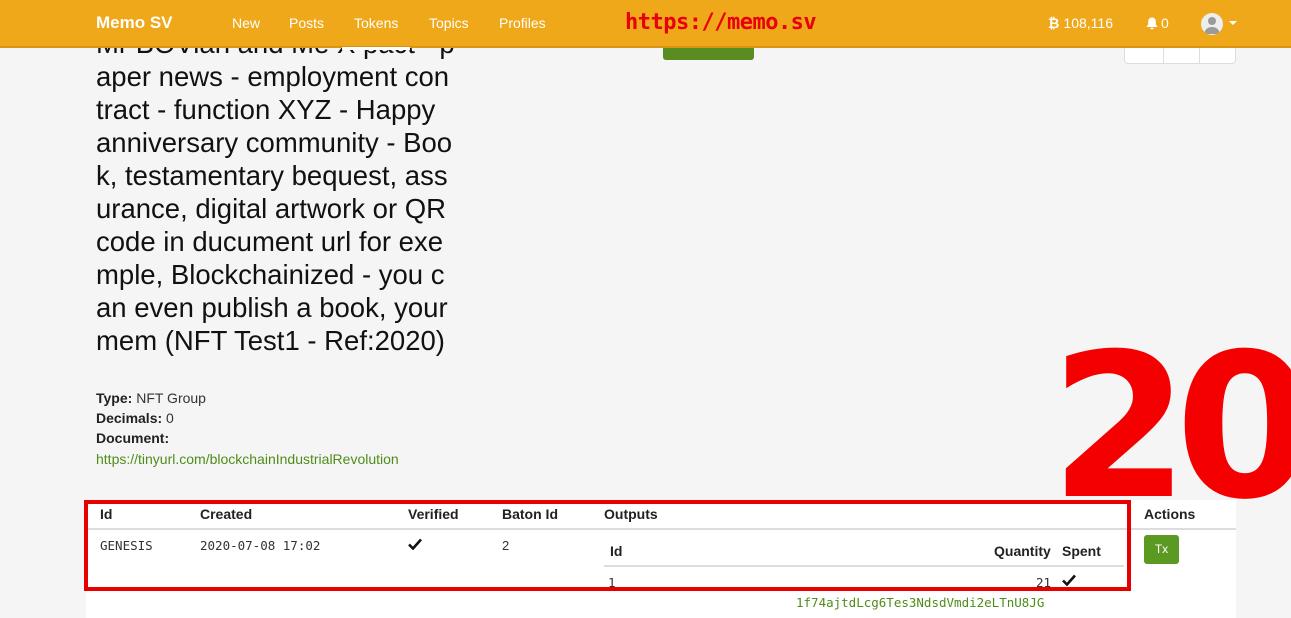  Describe the element at coordinates (246, 23) in the screenshot. I see `nav-new: New` at that location.